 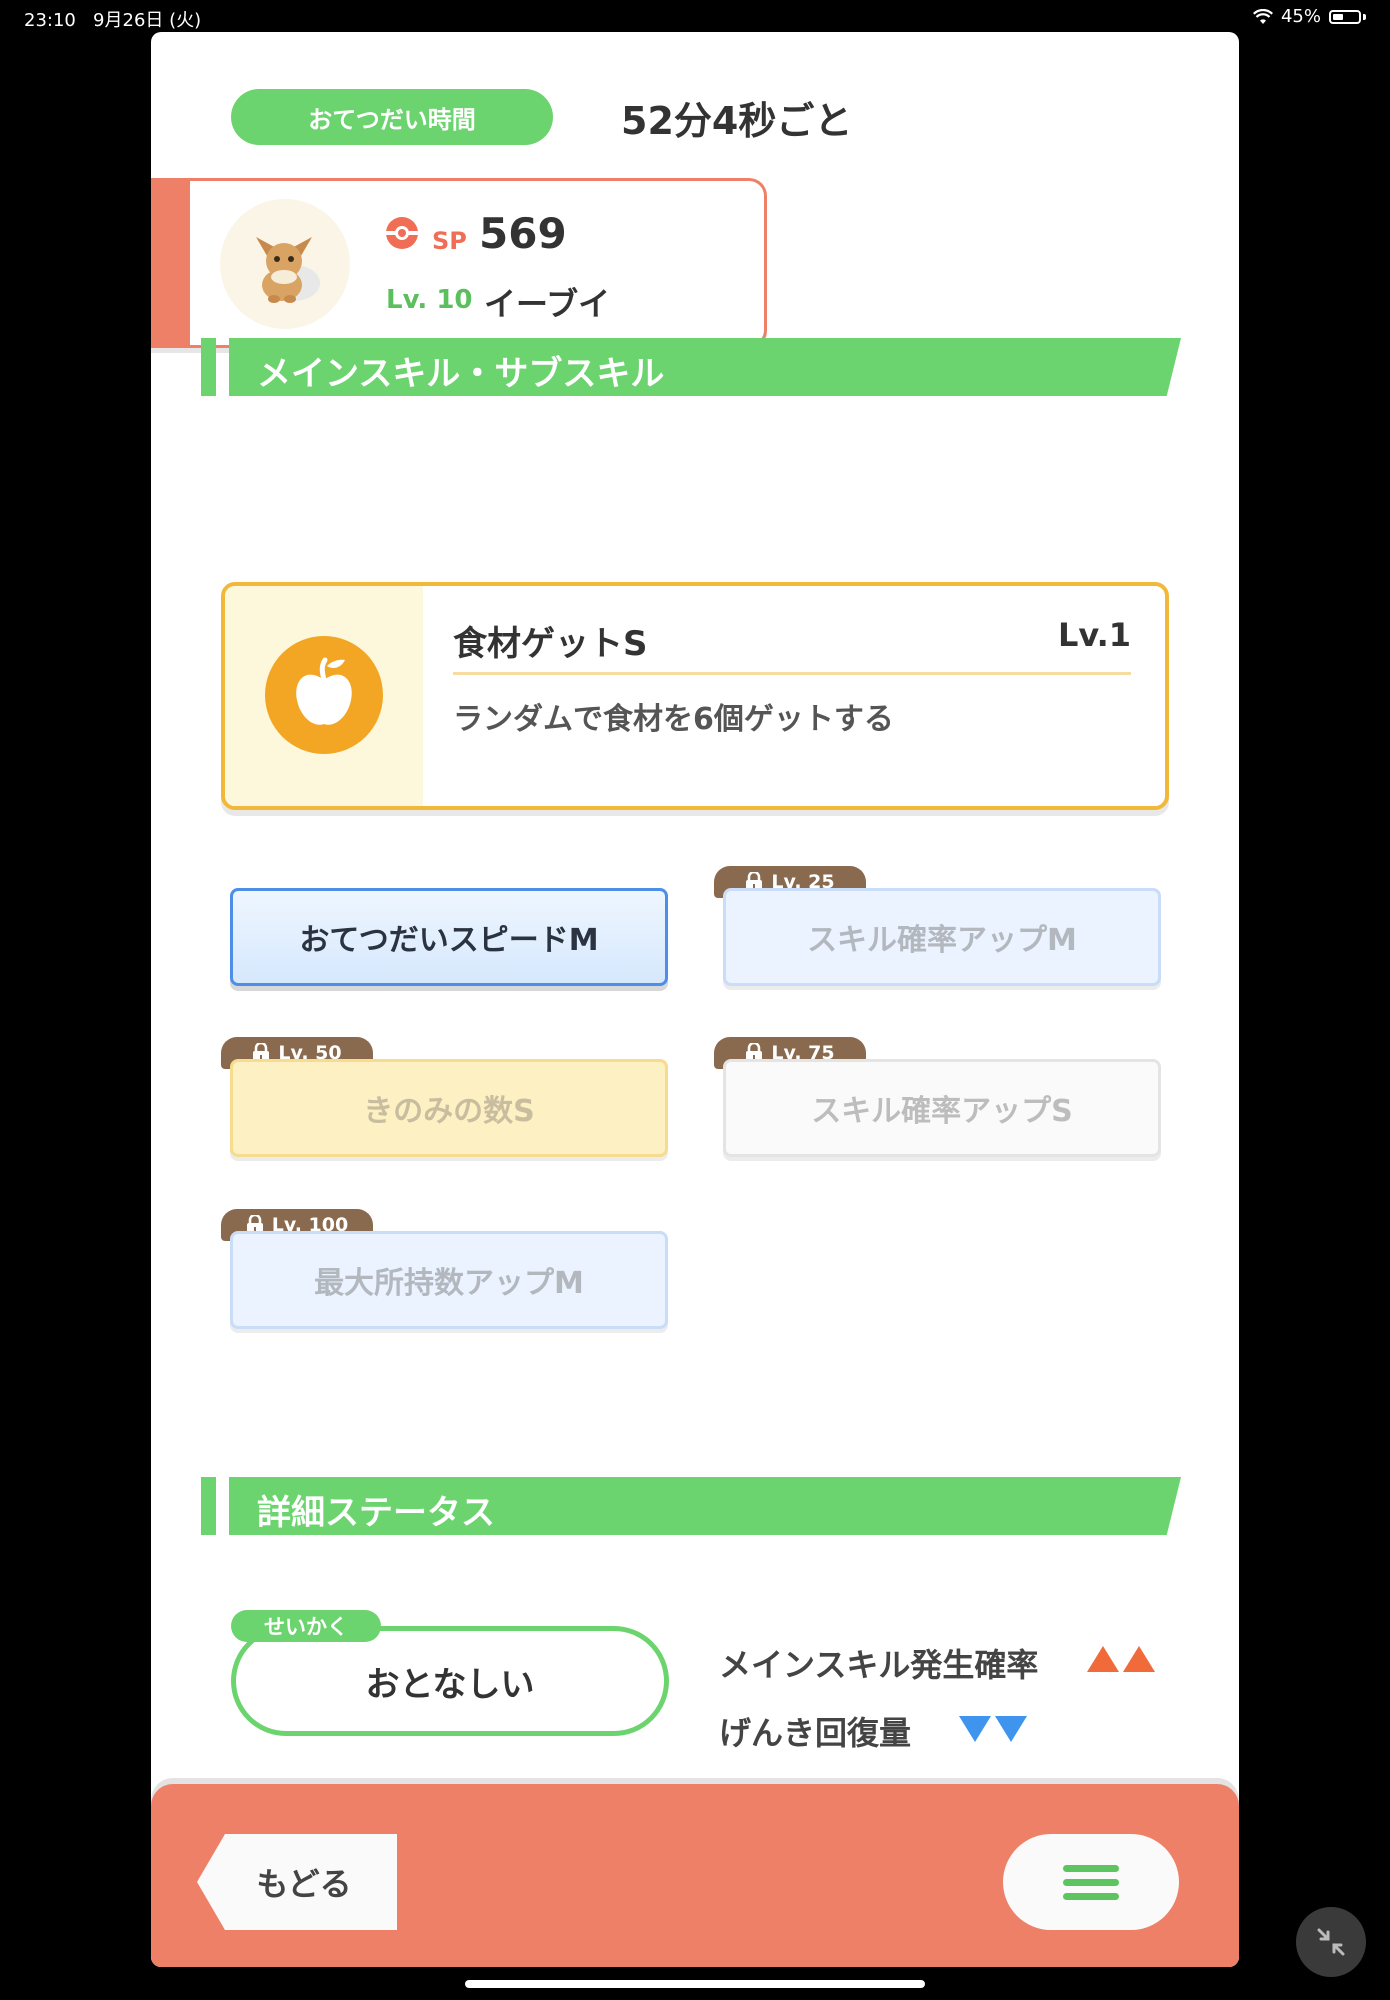 What do you see at coordinates (450, 1681) in the screenshot?
I see `nature-value: おとなしい` at bounding box center [450, 1681].